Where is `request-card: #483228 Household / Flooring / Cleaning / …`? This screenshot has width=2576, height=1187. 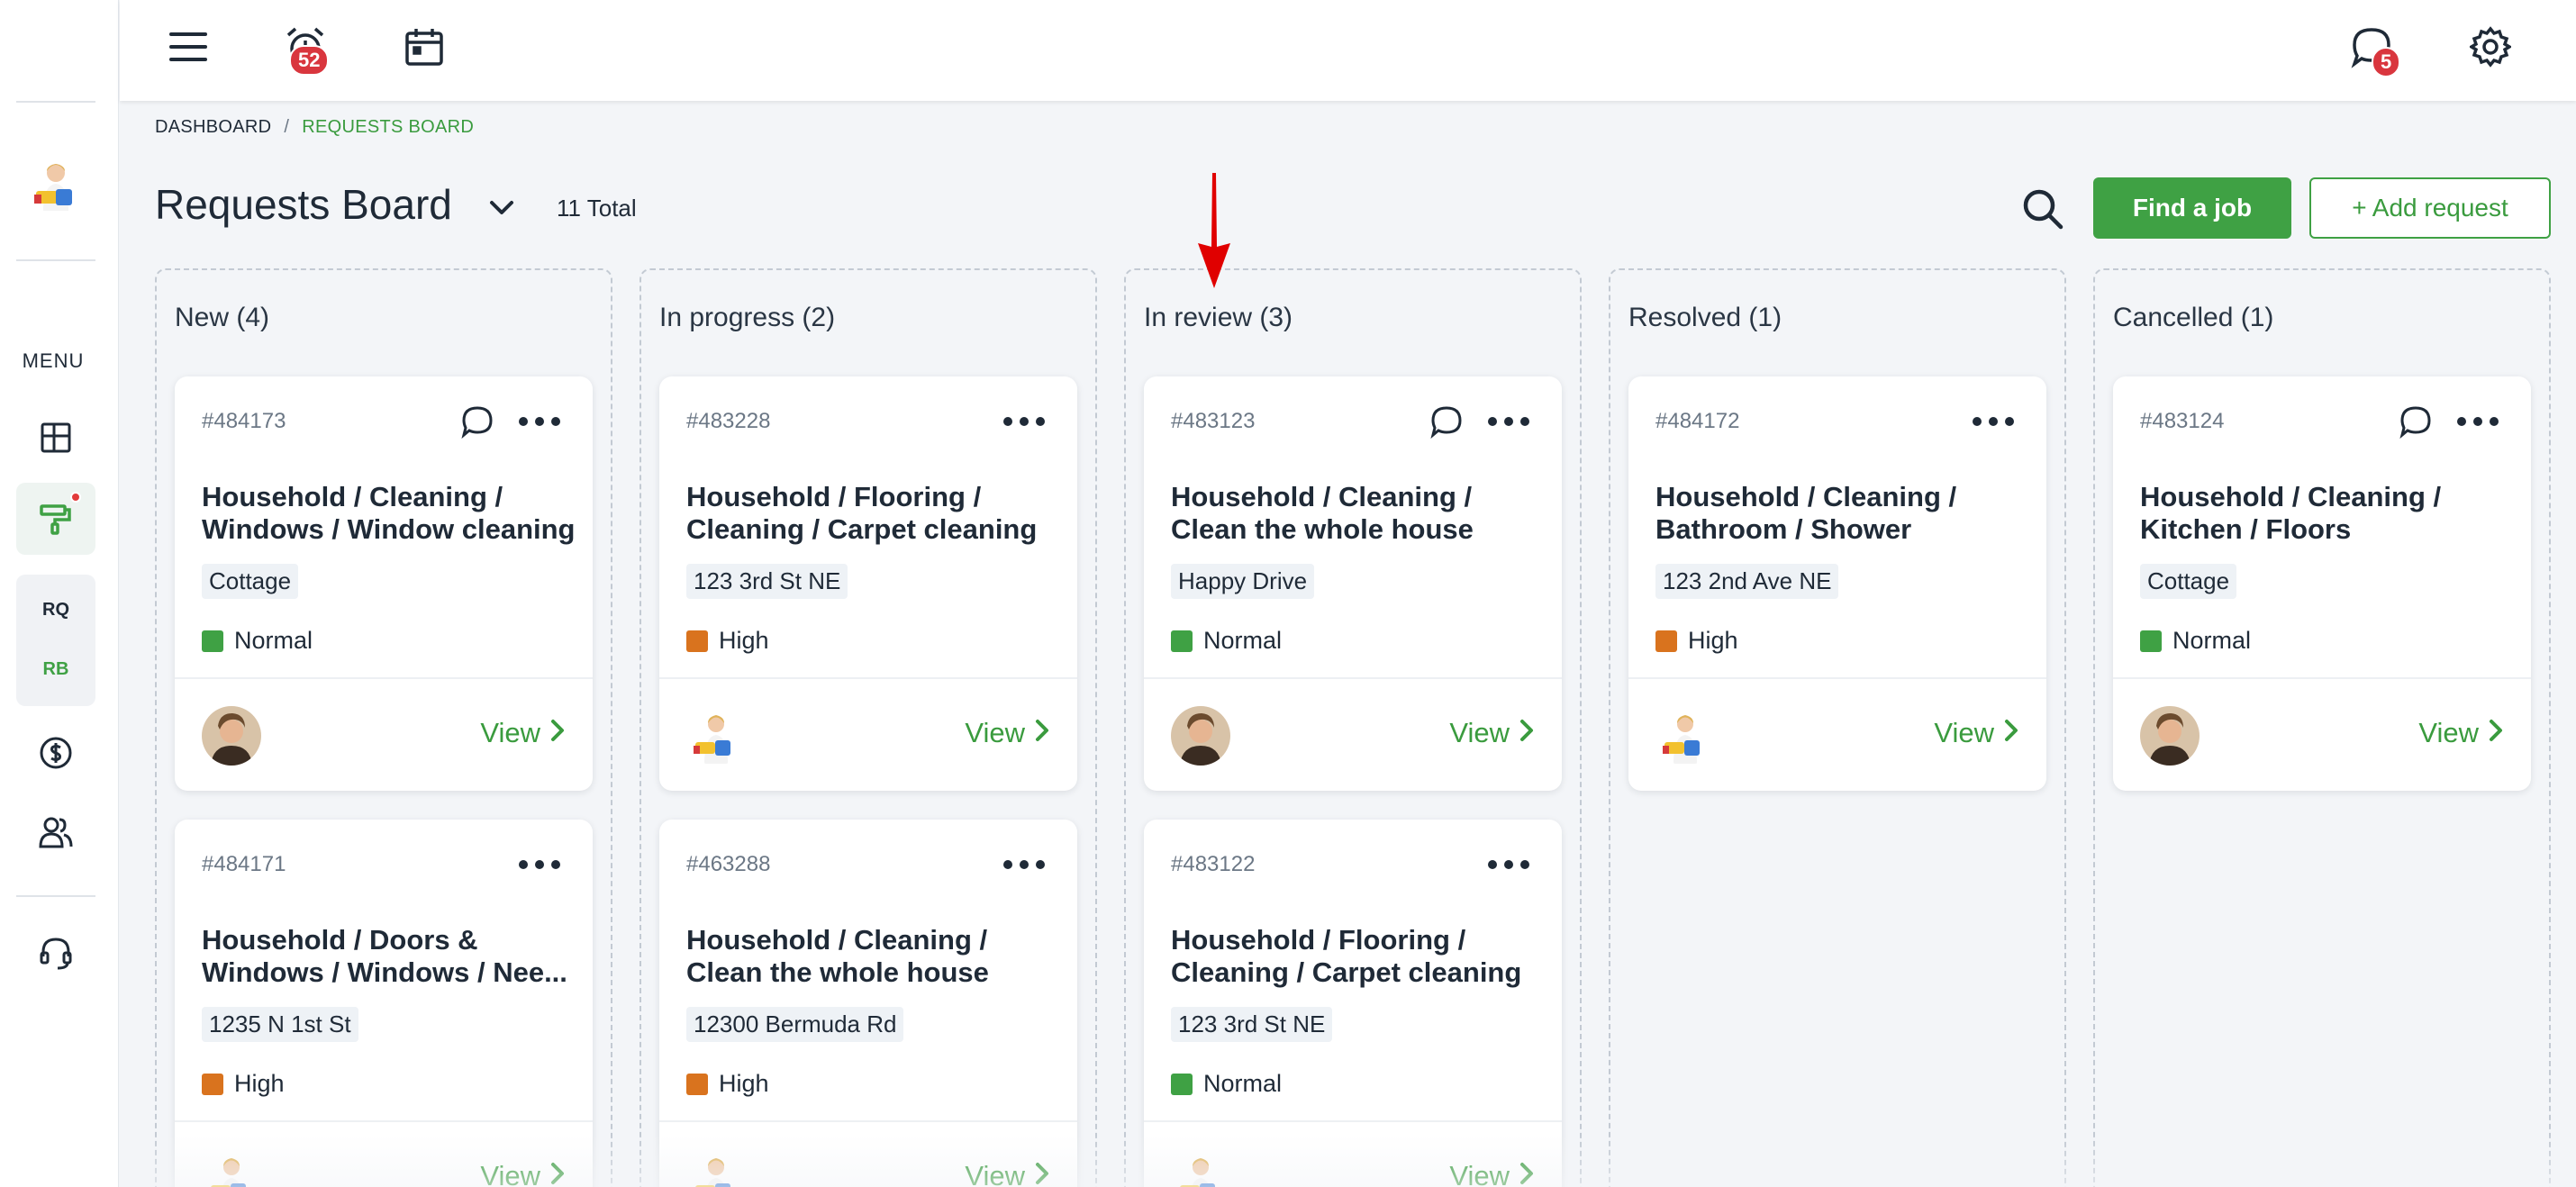 request-card: #483228 Household / Flooring / Cleaning / … is located at coordinates (868, 583).